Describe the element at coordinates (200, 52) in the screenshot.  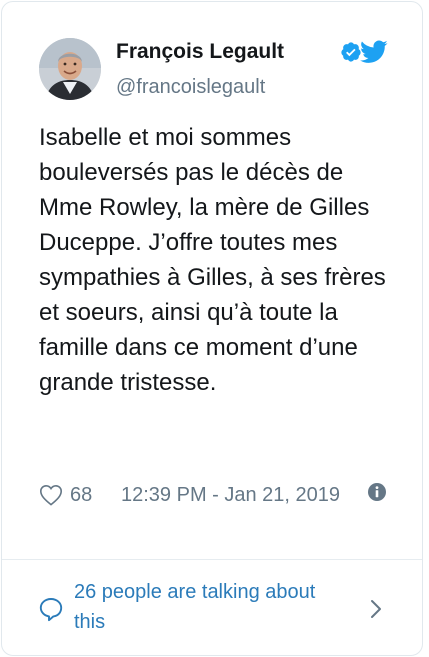
I see `author-name: François Legault` at that location.